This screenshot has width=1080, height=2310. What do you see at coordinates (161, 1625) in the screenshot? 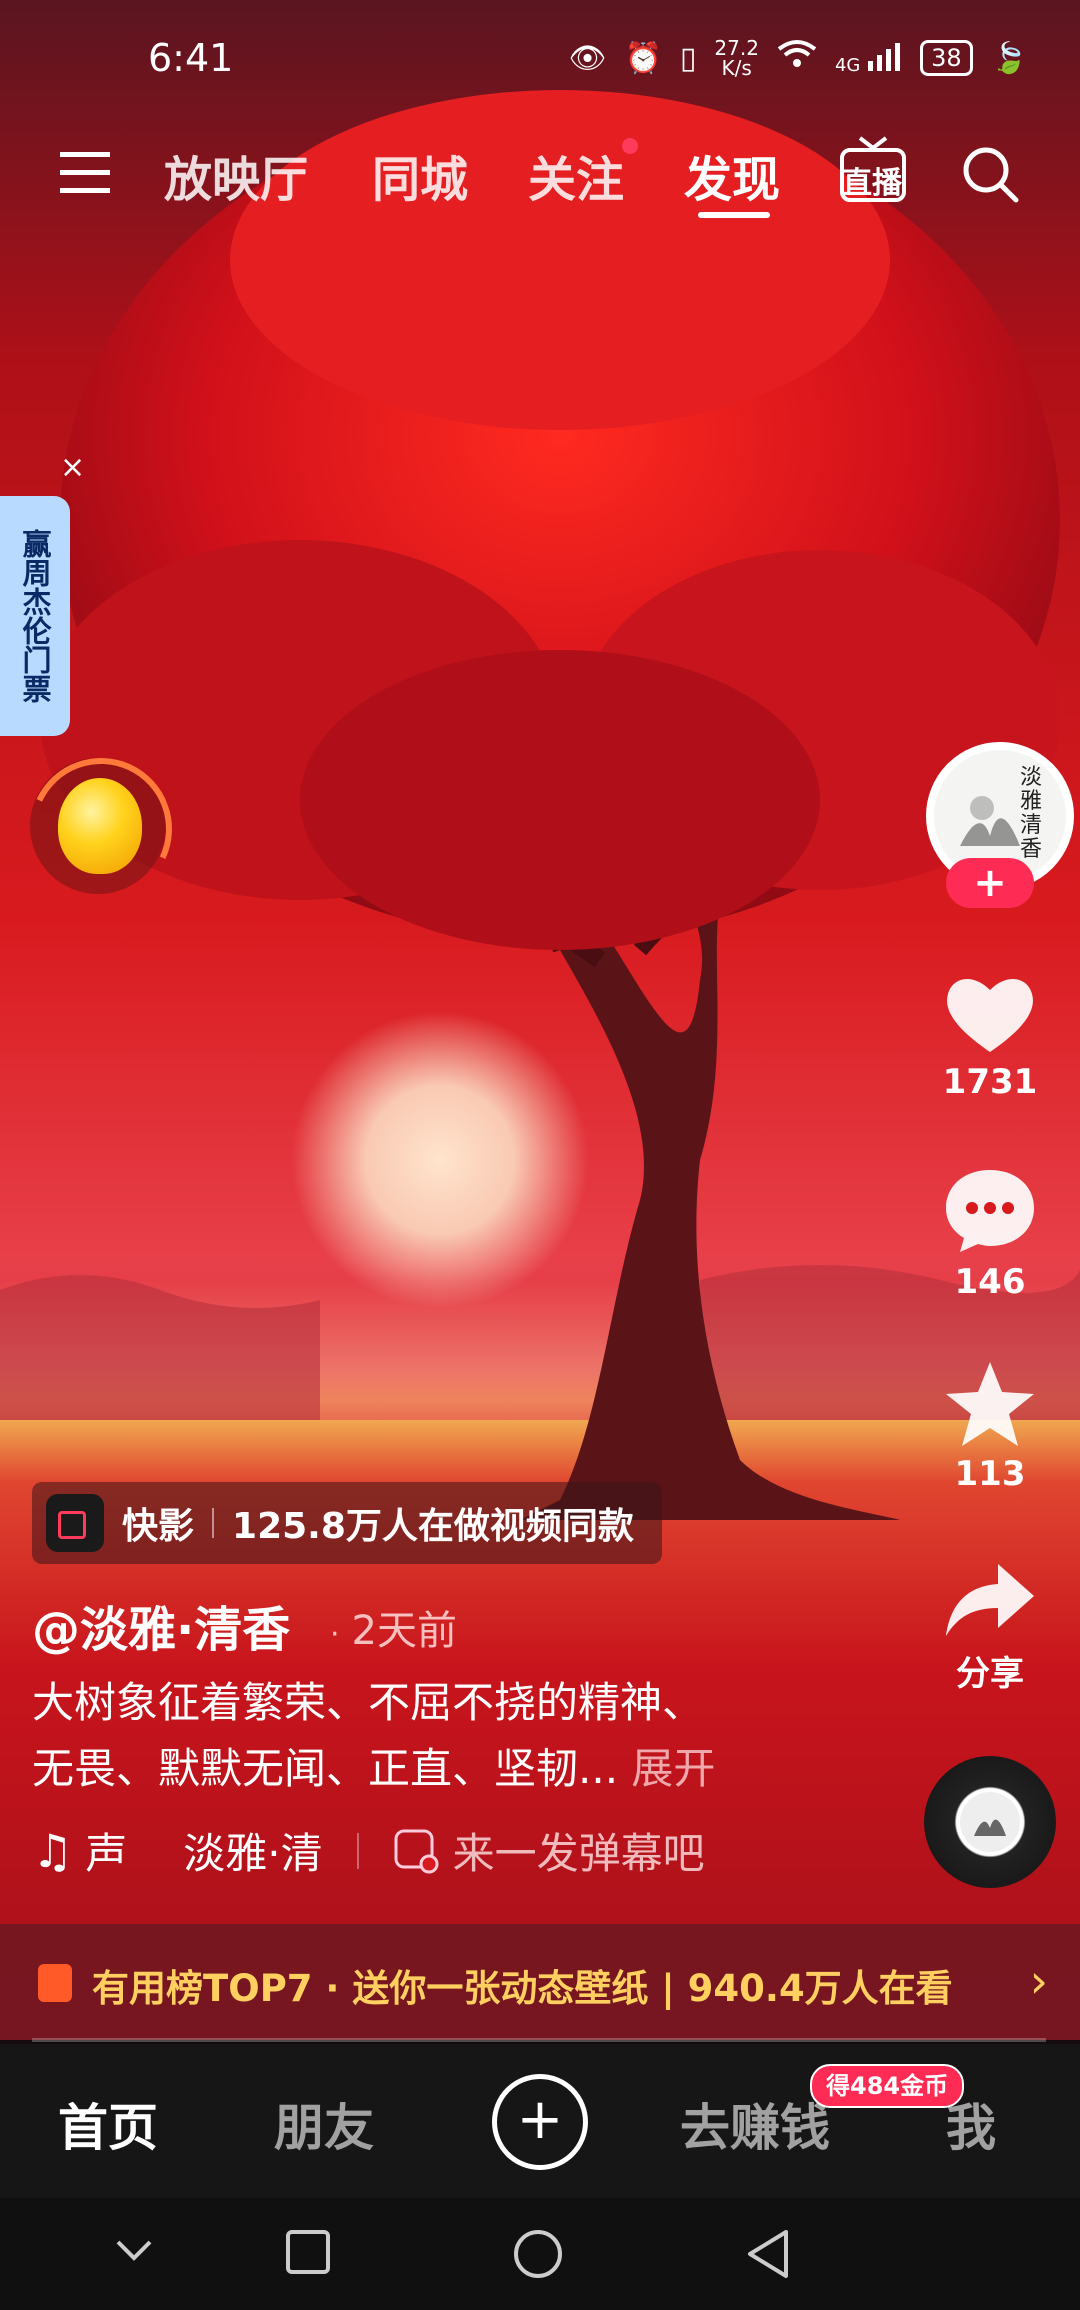
I see `author-name: @淡雅·清香` at bounding box center [161, 1625].